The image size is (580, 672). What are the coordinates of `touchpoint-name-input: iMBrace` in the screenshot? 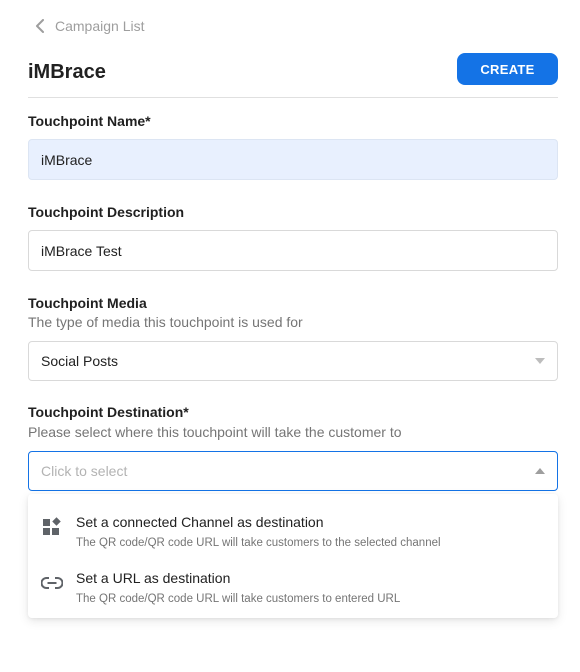 It's located at (293, 159).